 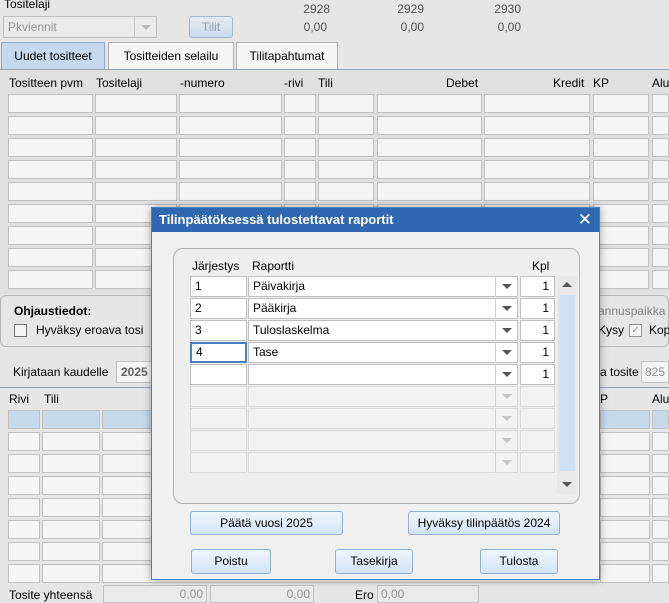 What do you see at coordinates (275, 308) in the screenshot?
I see `raportti-select-text: Pääkirja` at bounding box center [275, 308].